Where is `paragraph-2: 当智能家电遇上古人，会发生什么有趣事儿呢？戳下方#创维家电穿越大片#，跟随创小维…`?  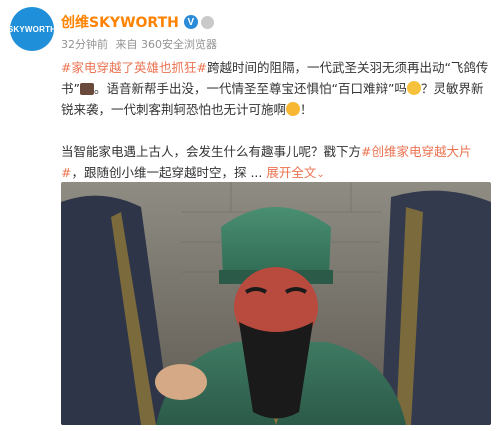
paragraph-2: 当智能家电遇上古人，会发生什么有趣事儿呢？戳下方#创维家电穿越大片#，跟随创小维… is located at coordinates (276, 163).